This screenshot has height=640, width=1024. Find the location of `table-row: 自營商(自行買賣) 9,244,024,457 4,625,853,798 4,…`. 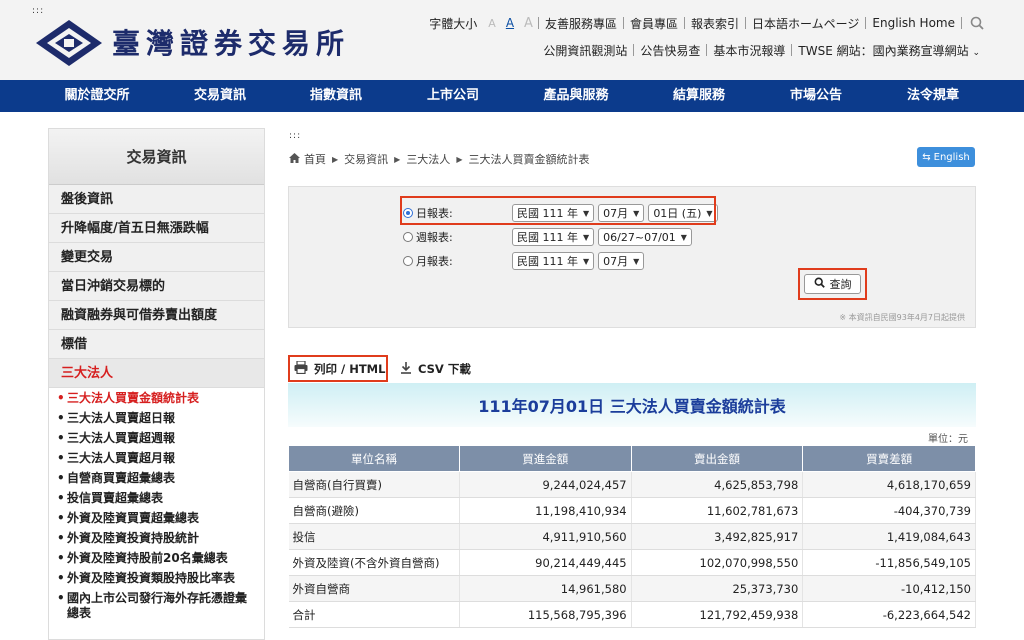

table-row: 自營商(自行買賣) 9,244,024,457 4,625,853,798 4,… is located at coordinates (632, 484).